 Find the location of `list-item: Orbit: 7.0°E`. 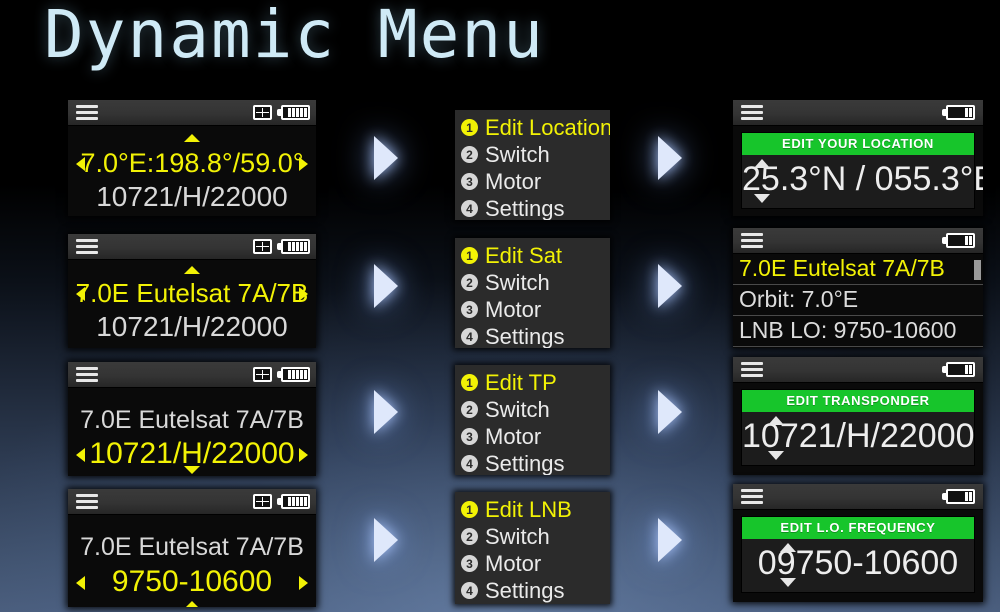

list-item: Orbit: 7.0°E is located at coordinates (858, 300).